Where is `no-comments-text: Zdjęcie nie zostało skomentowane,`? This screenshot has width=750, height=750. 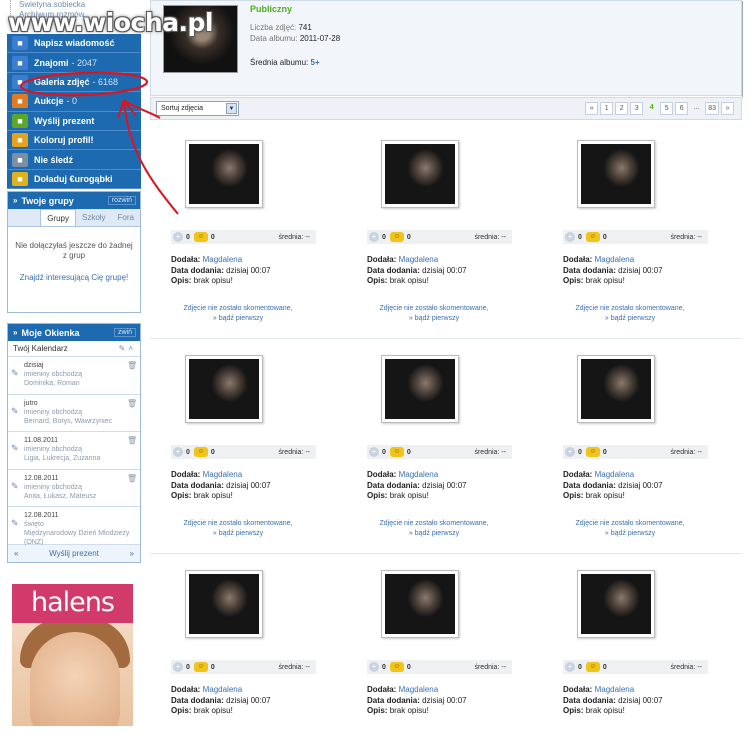 no-comments-text: Zdjęcie nie zostało skomentowane, is located at coordinates (434, 523).